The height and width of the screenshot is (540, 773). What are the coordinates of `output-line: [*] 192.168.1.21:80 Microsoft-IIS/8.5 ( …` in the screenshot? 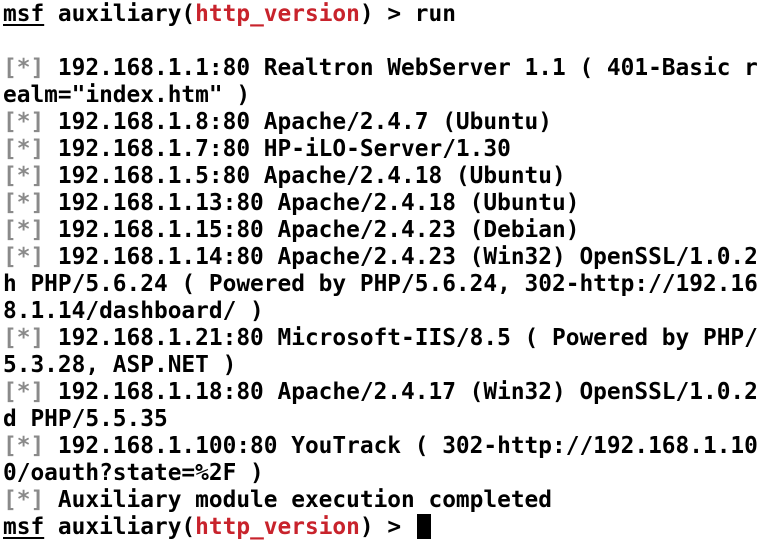 It's located at (380, 338).